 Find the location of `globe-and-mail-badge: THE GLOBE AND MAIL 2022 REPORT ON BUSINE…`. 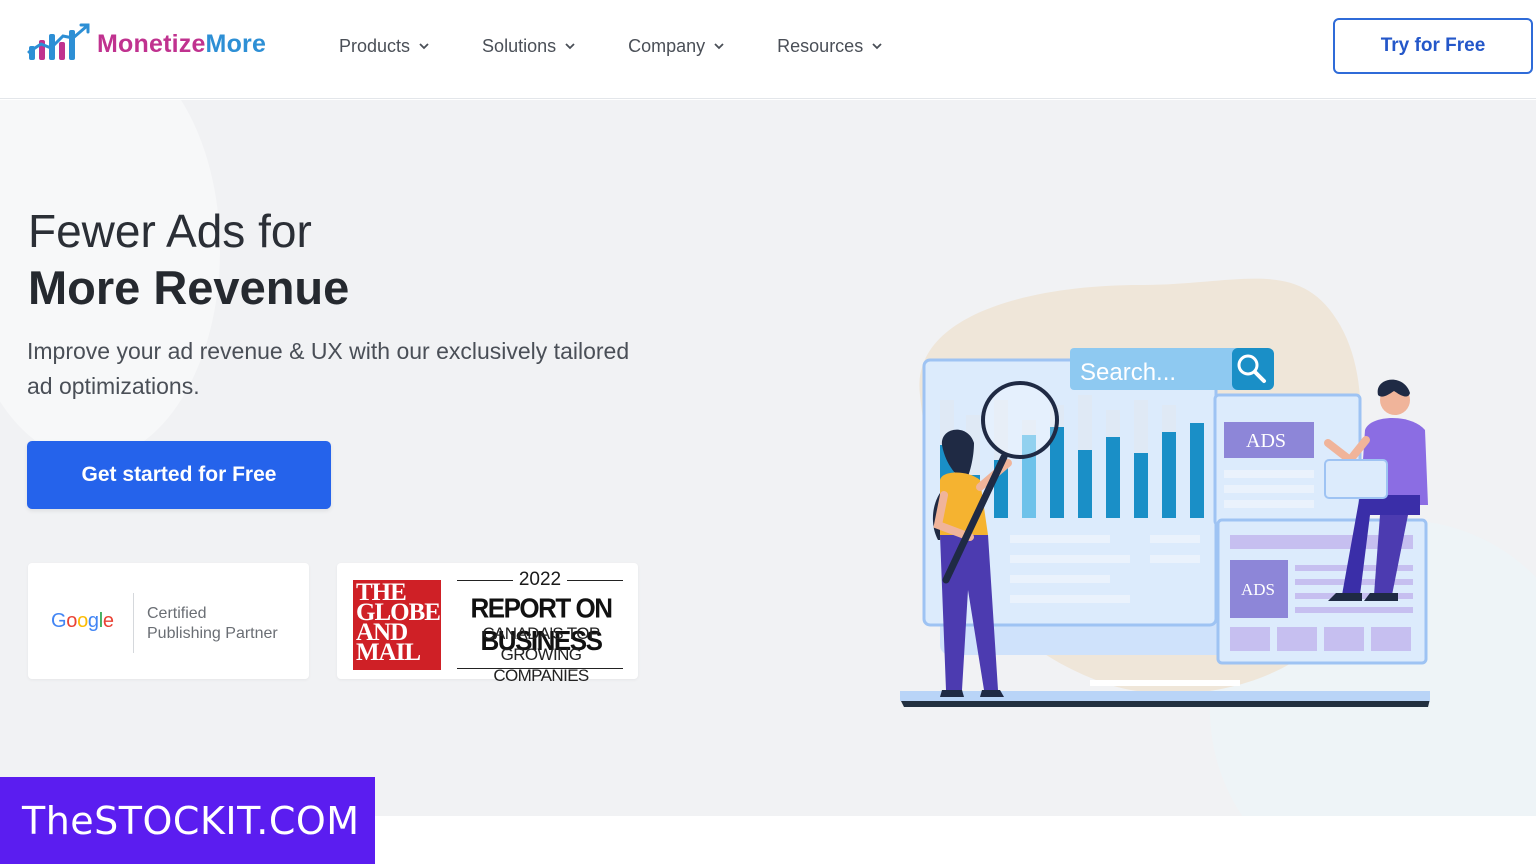

globe-and-mail-badge: THE GLOBE AND MAIL 2022 REPORT ON BUSINE… is located at coordinates (487, 624).